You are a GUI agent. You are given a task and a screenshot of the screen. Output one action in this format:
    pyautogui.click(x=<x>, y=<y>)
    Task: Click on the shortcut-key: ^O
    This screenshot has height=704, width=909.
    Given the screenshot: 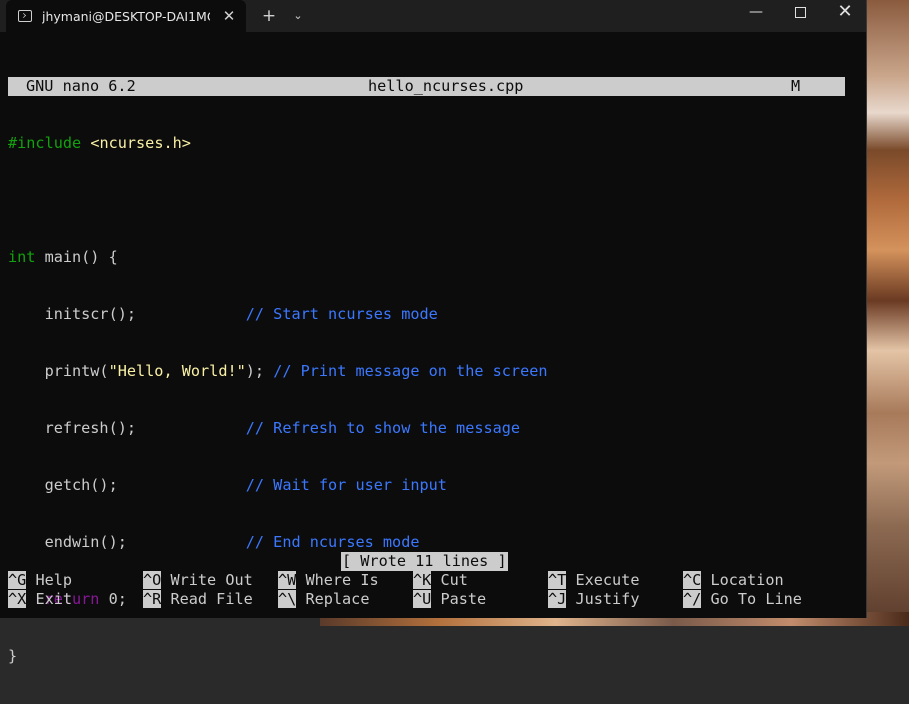 What is the action you would take?
    pyautogui.click(x=152, y=580)
    